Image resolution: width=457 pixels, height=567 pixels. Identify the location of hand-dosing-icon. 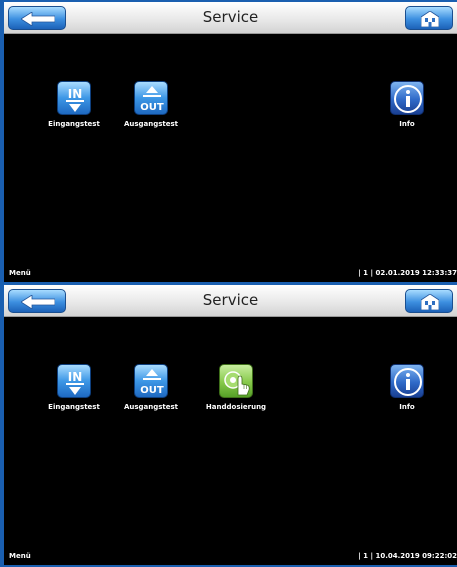
(236, 381).